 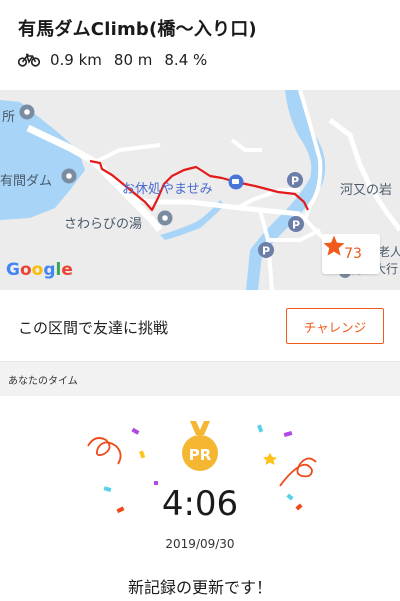 What do you see at coordinates (76, 60) in the screenshot?
I see `segment-distance: 0.9 km` at bounding box center [76, 60].